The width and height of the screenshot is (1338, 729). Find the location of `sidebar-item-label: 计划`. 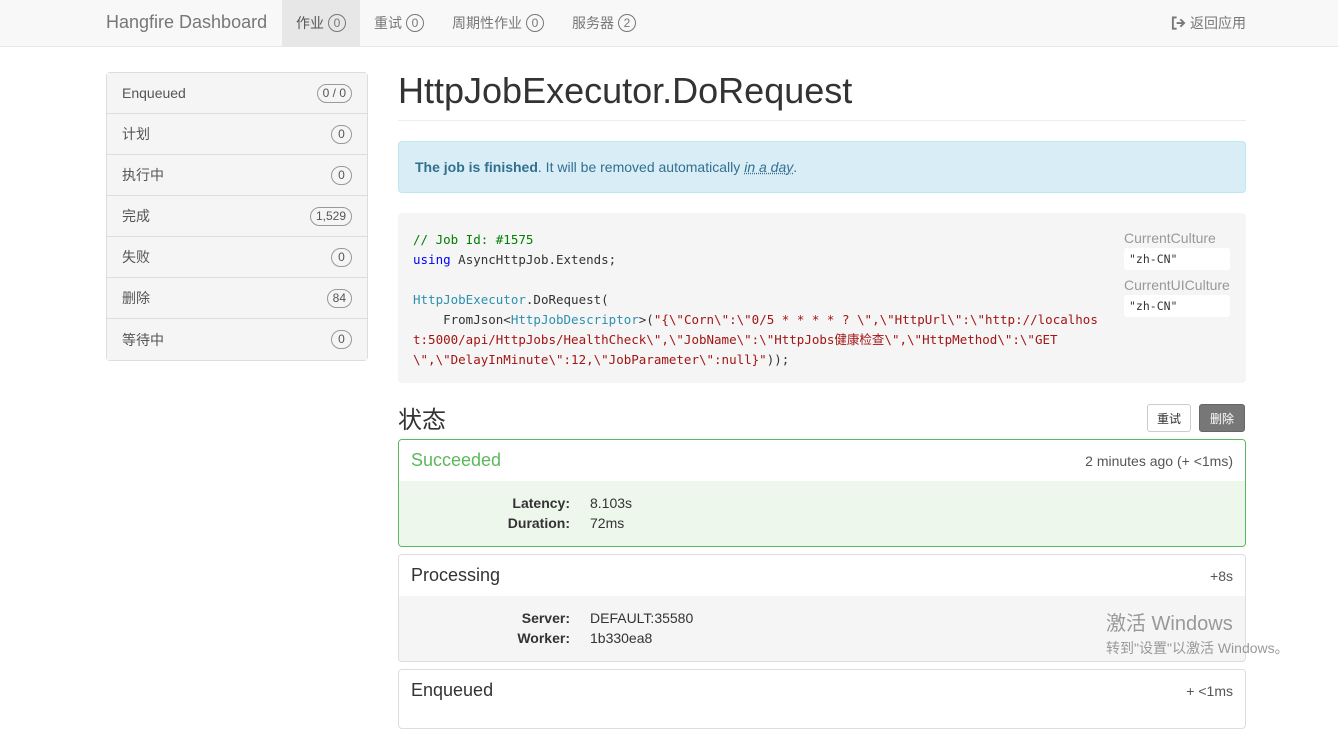

sidebar-item-label: 计划 is located at coordinates (136, 134).